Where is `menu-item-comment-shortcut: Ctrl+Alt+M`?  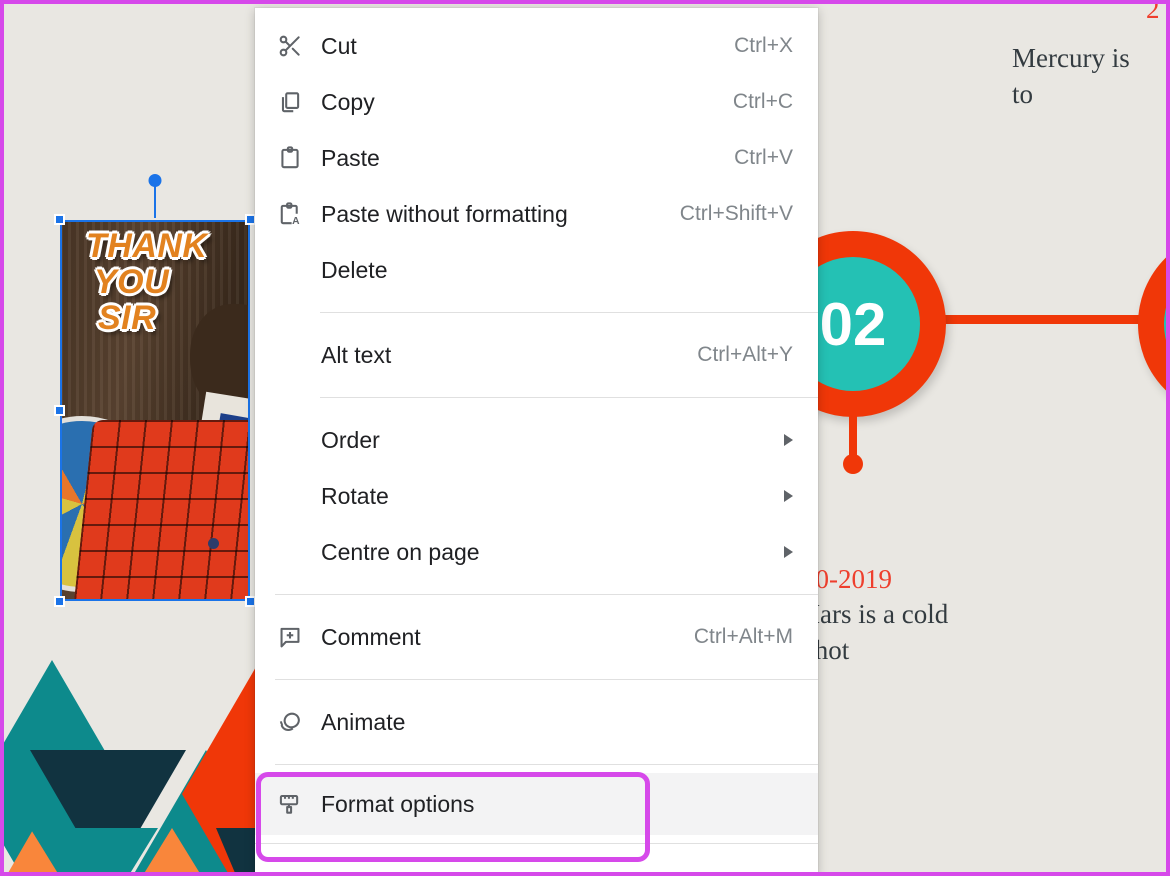
menu-item-comment-shortcut: Ctrl+Alt+M is located at coordinates (743, 636).